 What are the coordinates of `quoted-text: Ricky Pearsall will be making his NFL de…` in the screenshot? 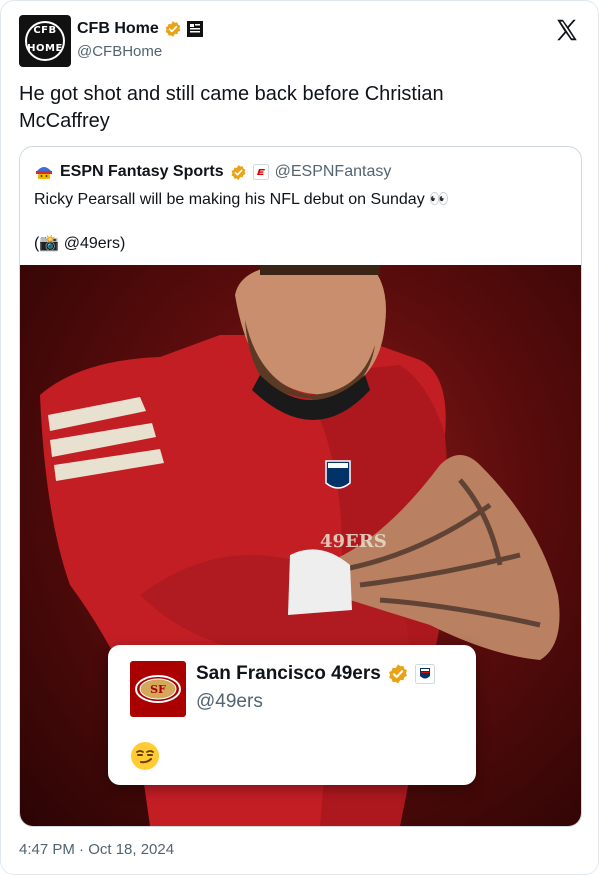 It's located at (242, 199).